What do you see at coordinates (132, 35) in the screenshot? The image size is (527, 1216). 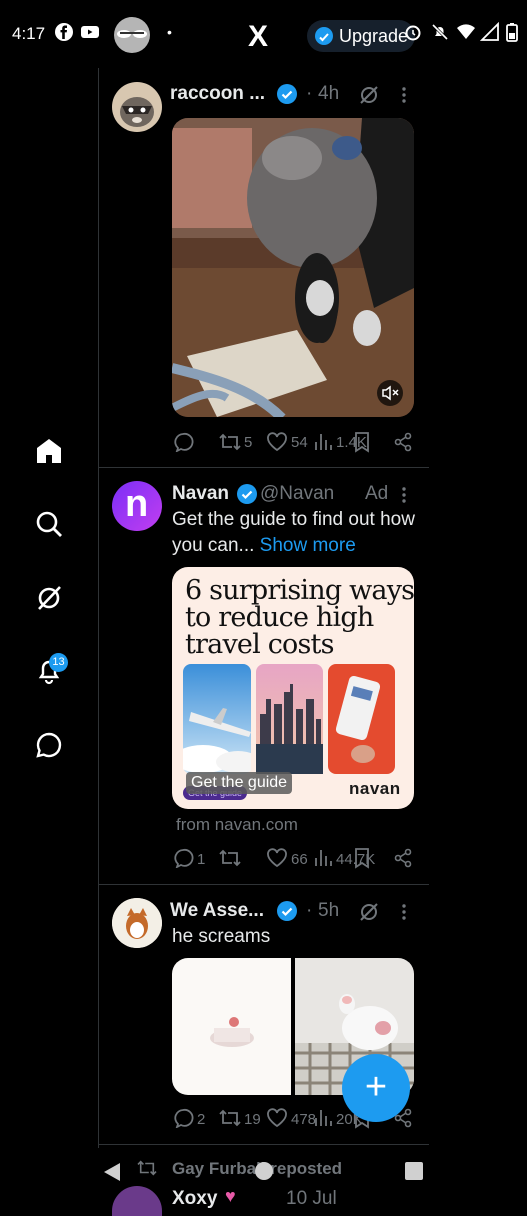 I see `app-notification-icon` at bounding box center [132, 35].